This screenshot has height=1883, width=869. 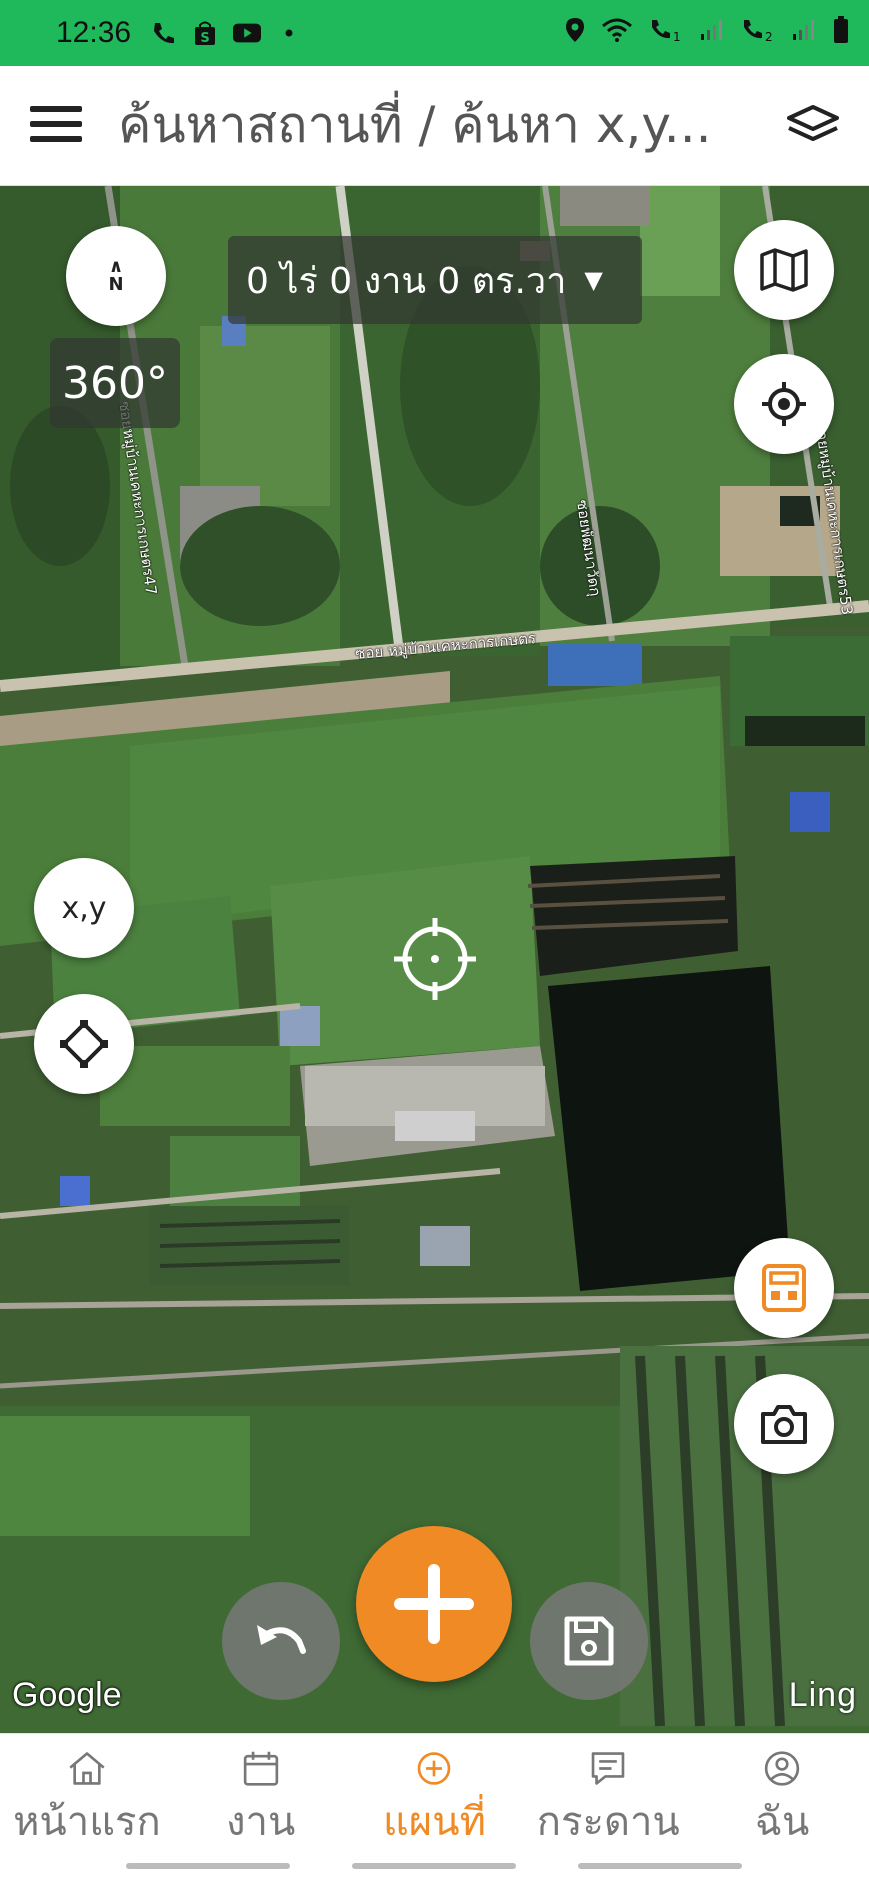 What do you see at coordinates (260, 1768) in the screenshot?
I see `calendar-icon` at bounding box center [260, 1768].